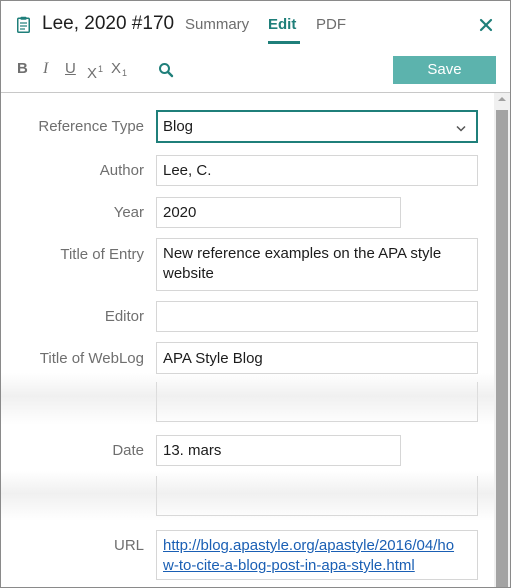 The height and width of the screenshot is (588, 511). What do you see at coordinates (461, 128) in the screenshot?
I see `chevron-down-icon` at bounding box center [461, 128].